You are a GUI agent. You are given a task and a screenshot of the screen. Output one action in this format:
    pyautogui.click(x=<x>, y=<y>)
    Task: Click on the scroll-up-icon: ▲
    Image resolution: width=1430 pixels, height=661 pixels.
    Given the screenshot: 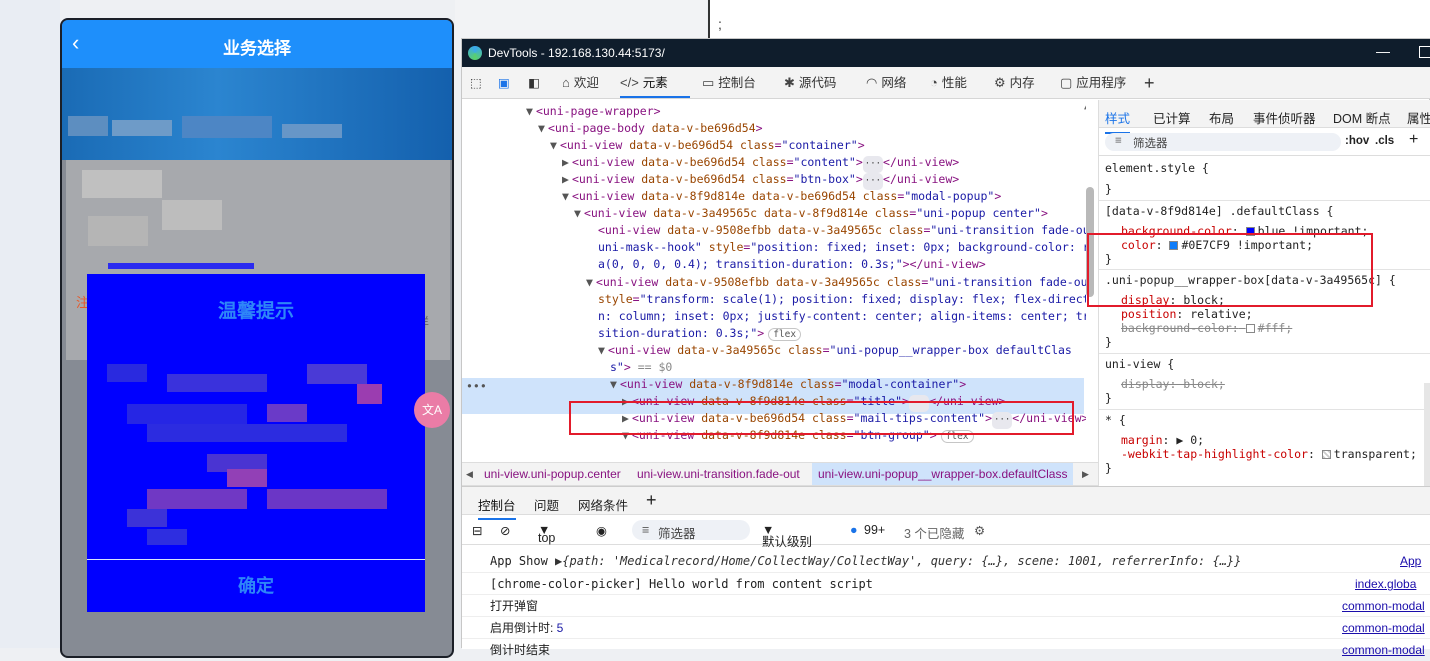 What is the action you would take?
    pyautogui.click(x=1085, y=107)
    